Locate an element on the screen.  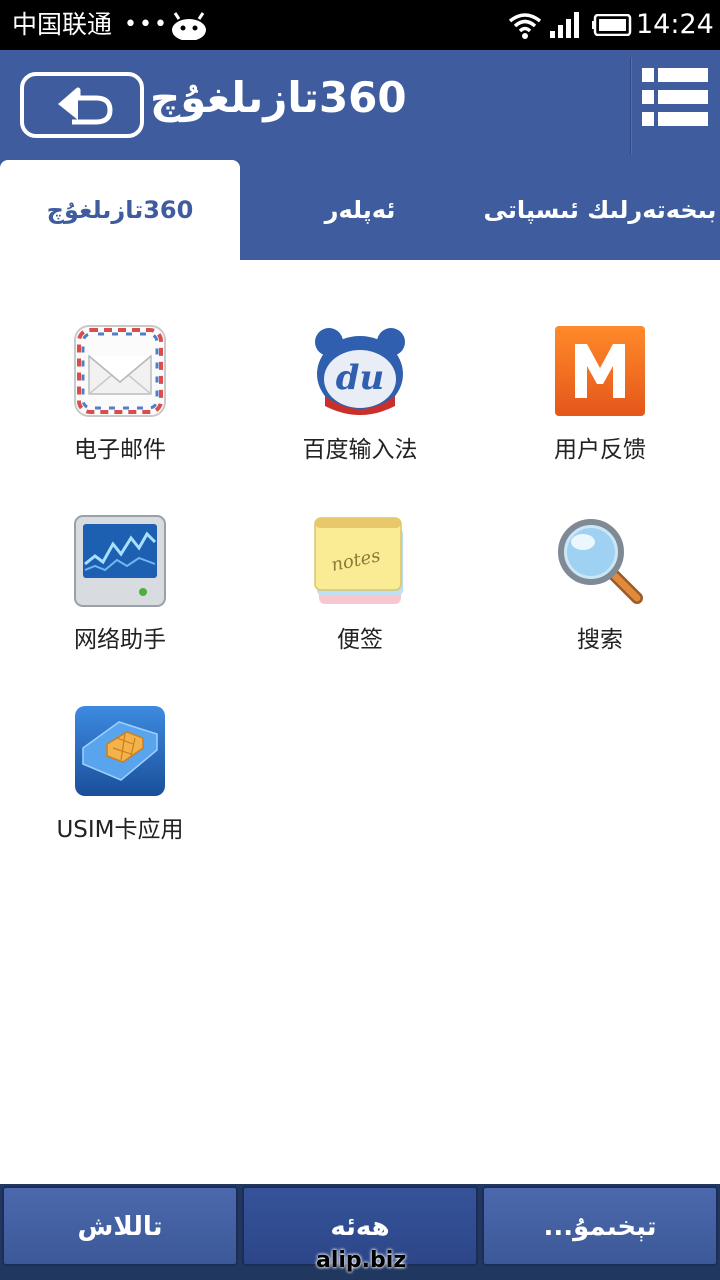
app-usim-card: USIM卡应用 is located at coordinates (120, 741).